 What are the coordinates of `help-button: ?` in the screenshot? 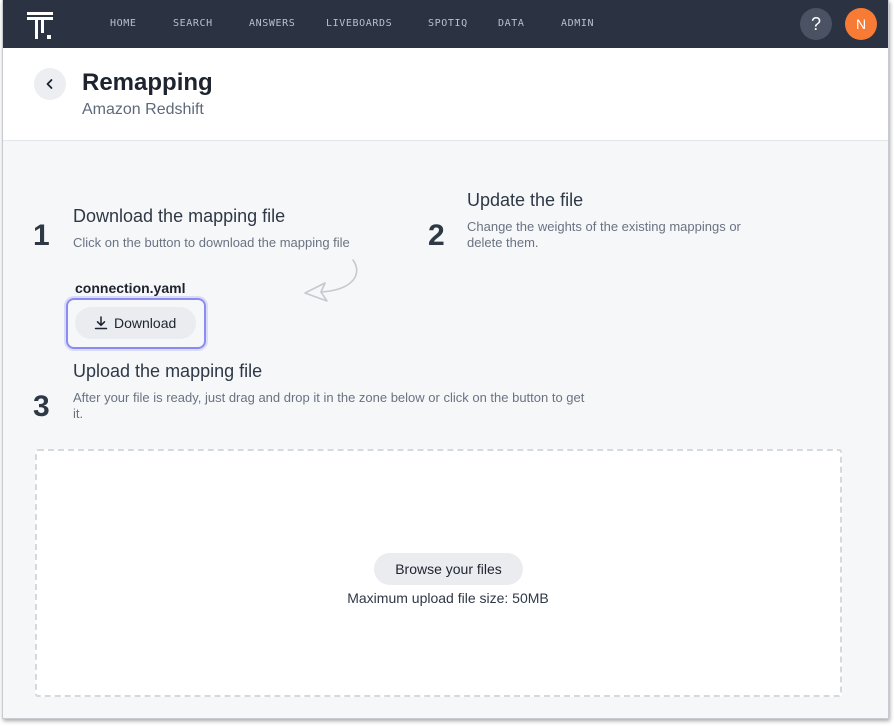 It's located at (816, 24).